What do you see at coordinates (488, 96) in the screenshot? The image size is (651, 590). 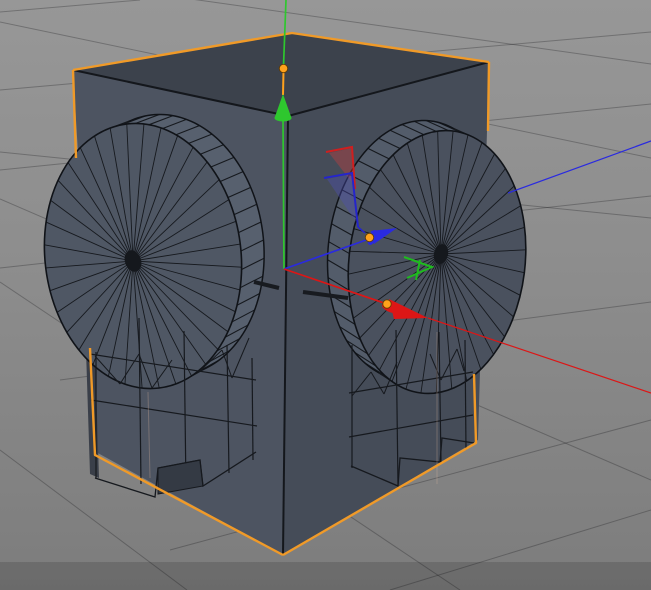 I see `selected-edge` at bounding box center [488, 96].